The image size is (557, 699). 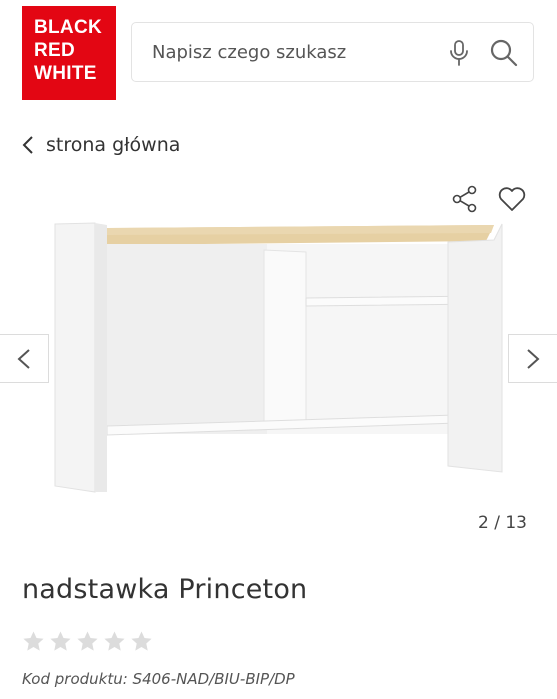 I want to click on brand-logo: BLACK RED WHITE, so click(x=69, y=53).